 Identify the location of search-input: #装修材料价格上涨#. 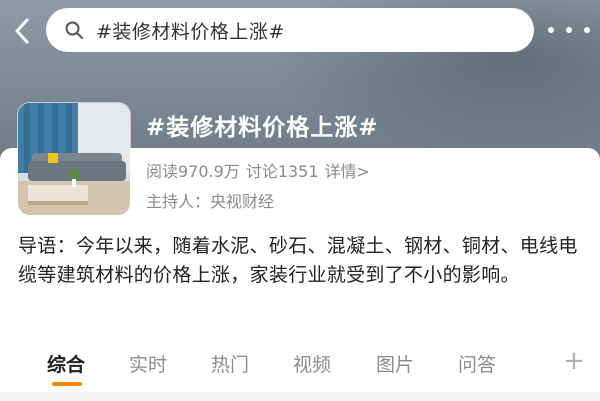
(290, 30).